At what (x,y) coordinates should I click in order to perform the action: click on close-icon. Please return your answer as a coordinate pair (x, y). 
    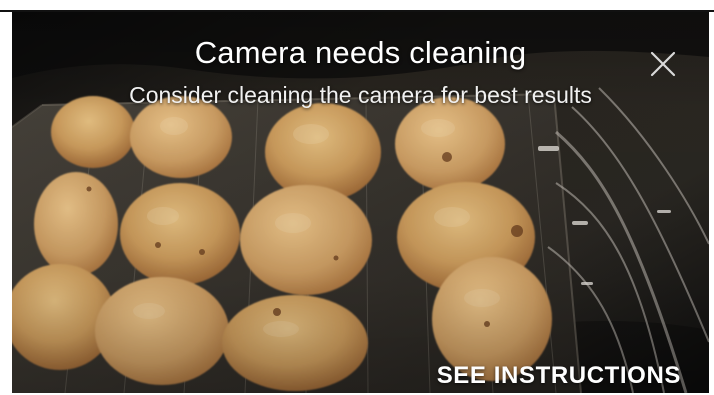
    Looking at the image, I should click on (663, 64).